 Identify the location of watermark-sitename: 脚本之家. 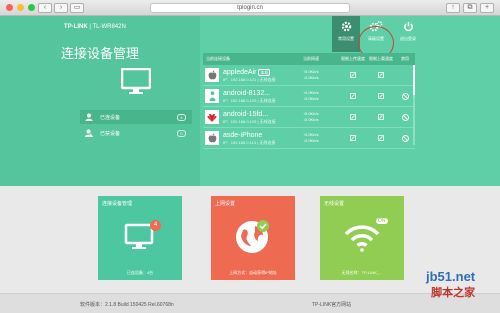
(453, 293).